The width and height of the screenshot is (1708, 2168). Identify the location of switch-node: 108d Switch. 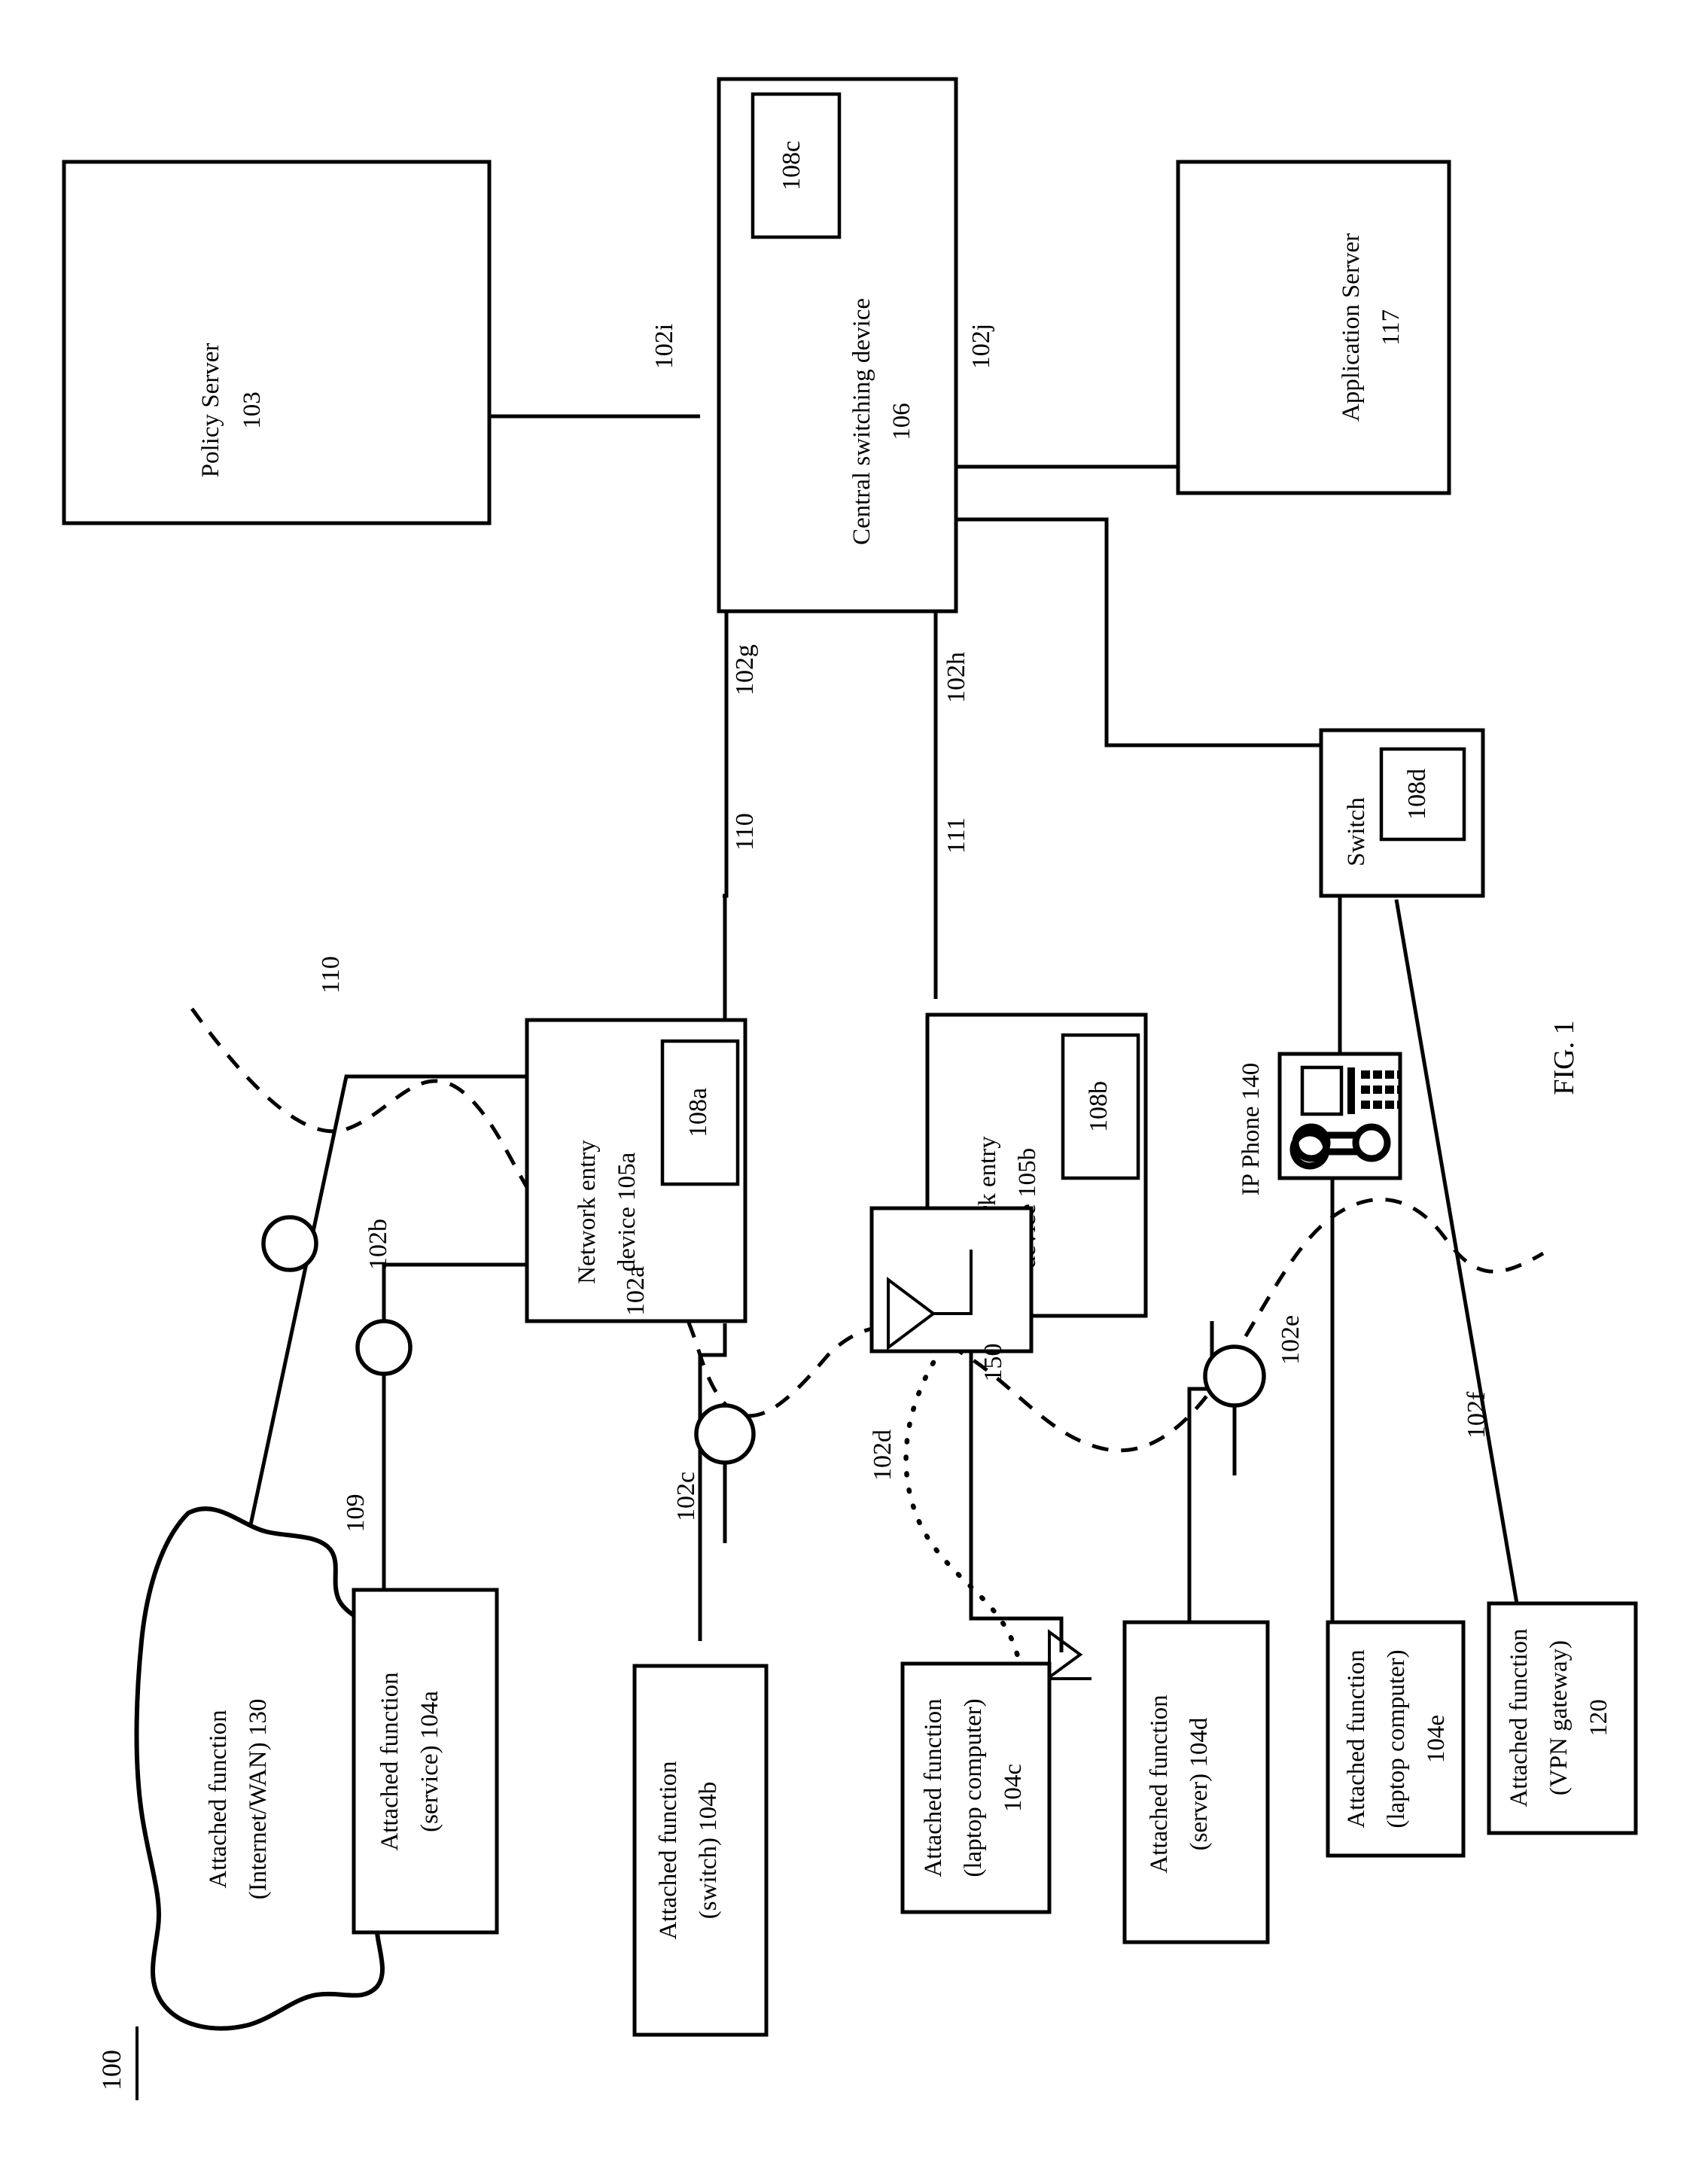
(1402, 813).